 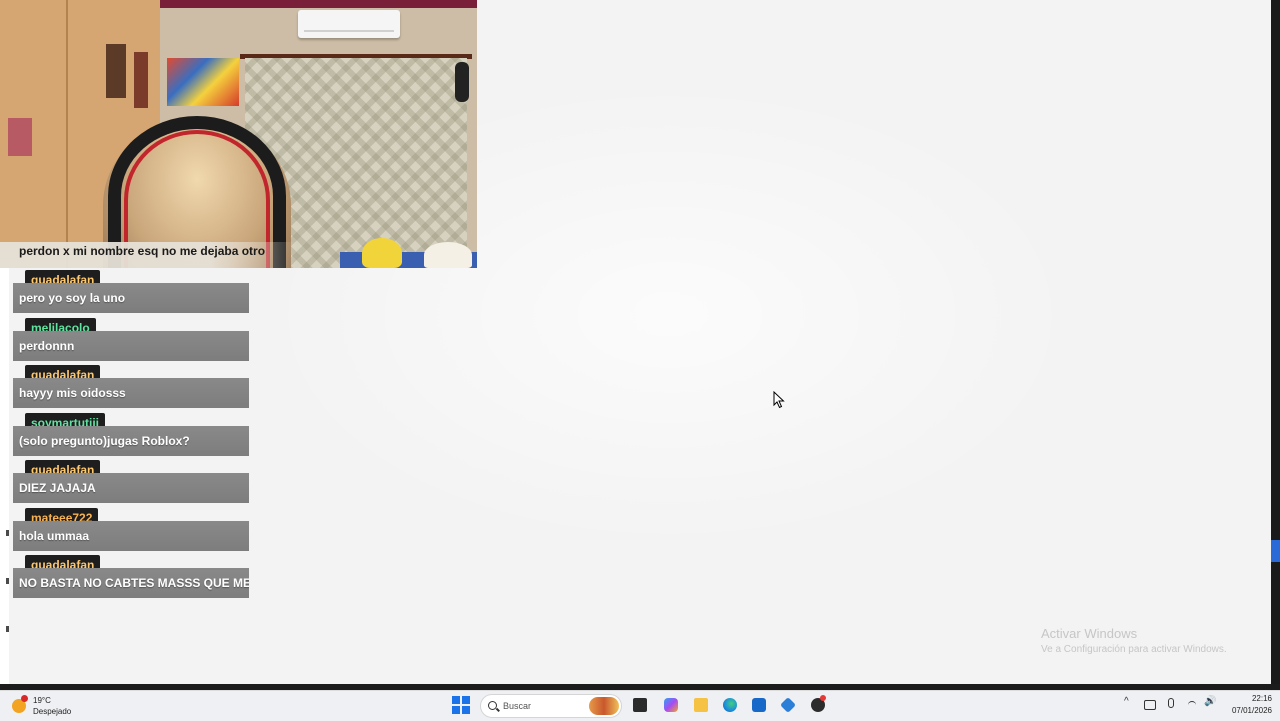 I want to click on webcam-chat-message: perdon x mi nombre esq no me dejaba otro, so click(x=150, y=255).